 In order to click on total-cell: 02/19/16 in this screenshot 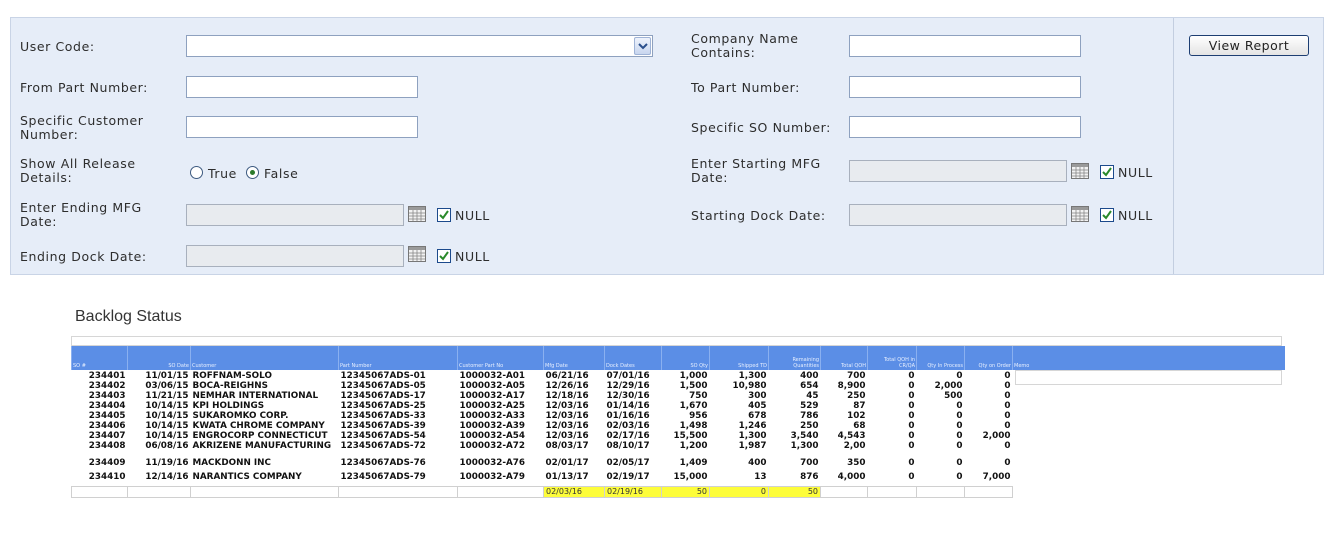, I will do `click(633, 491)`.